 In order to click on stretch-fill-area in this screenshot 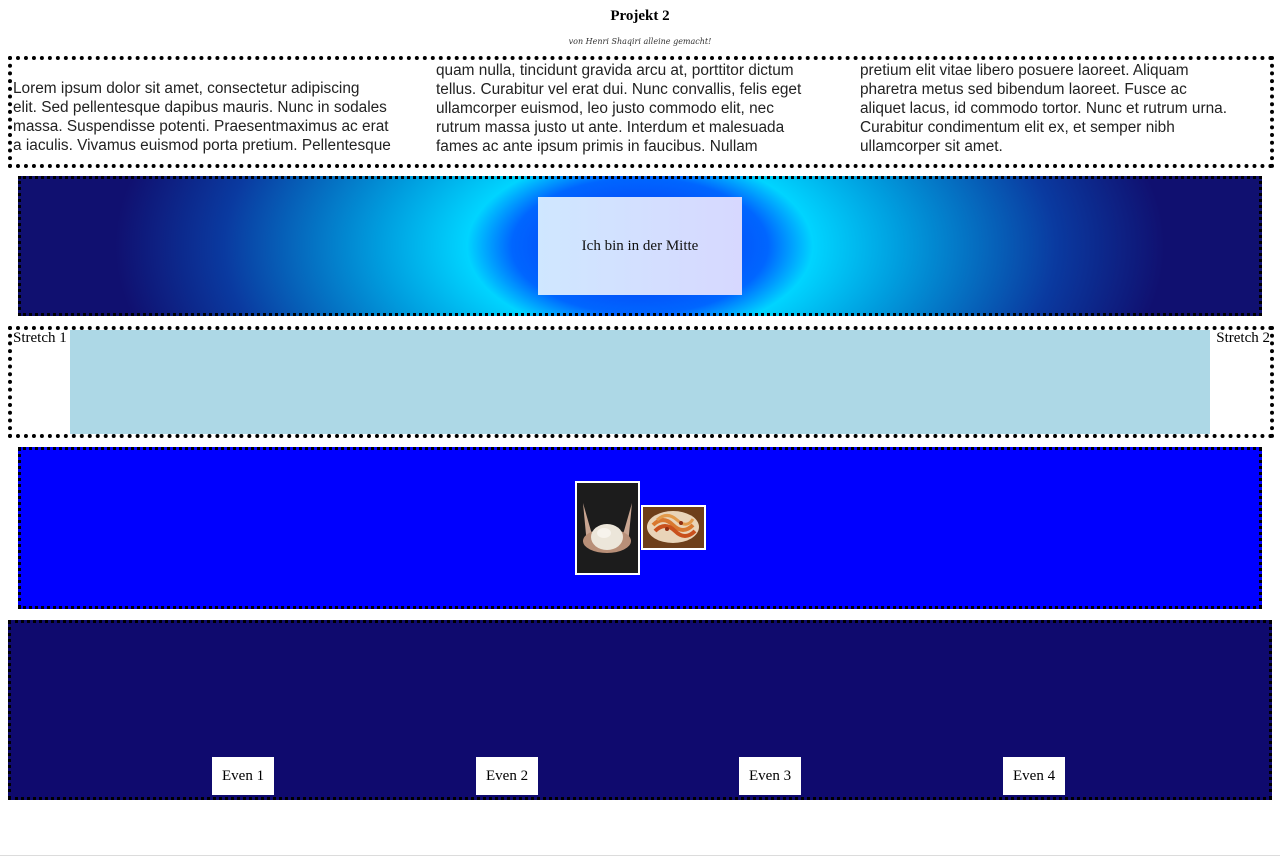, I will do `click(640, 382)`.